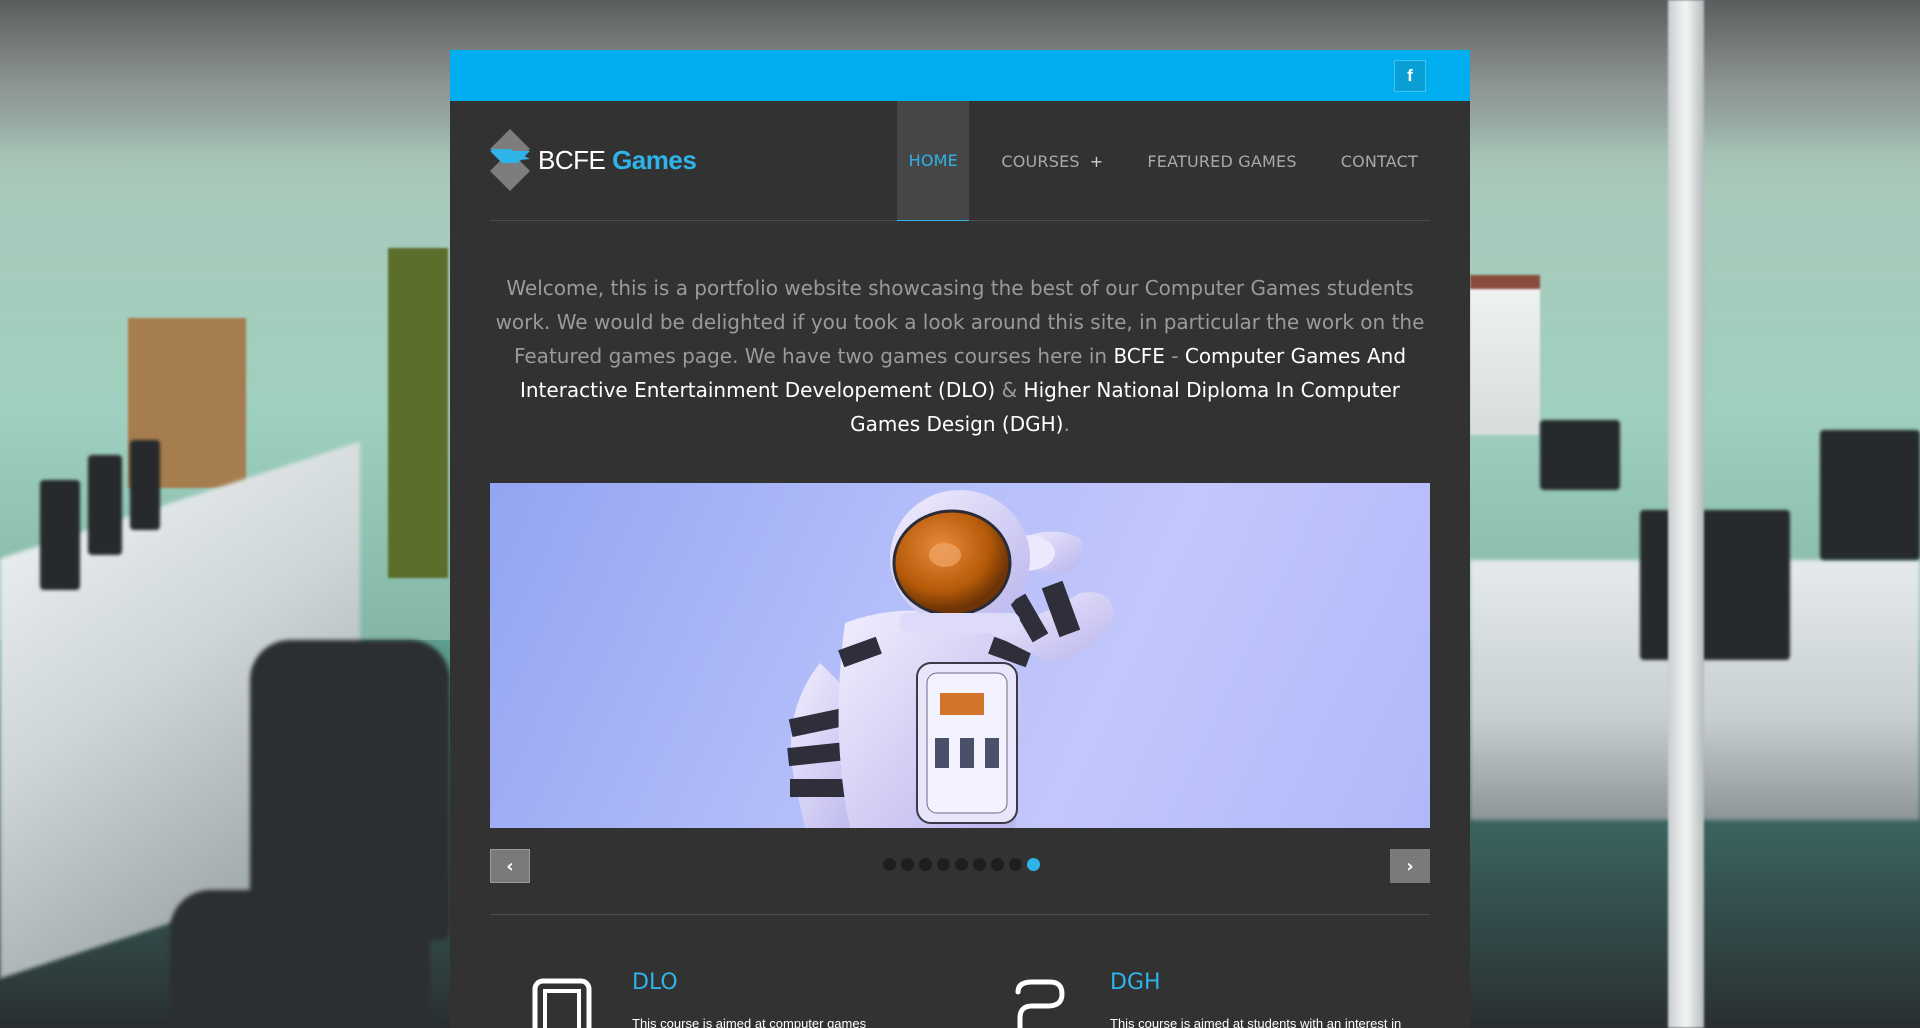  I want to click on course-title: DGH, so click(1135, 982).